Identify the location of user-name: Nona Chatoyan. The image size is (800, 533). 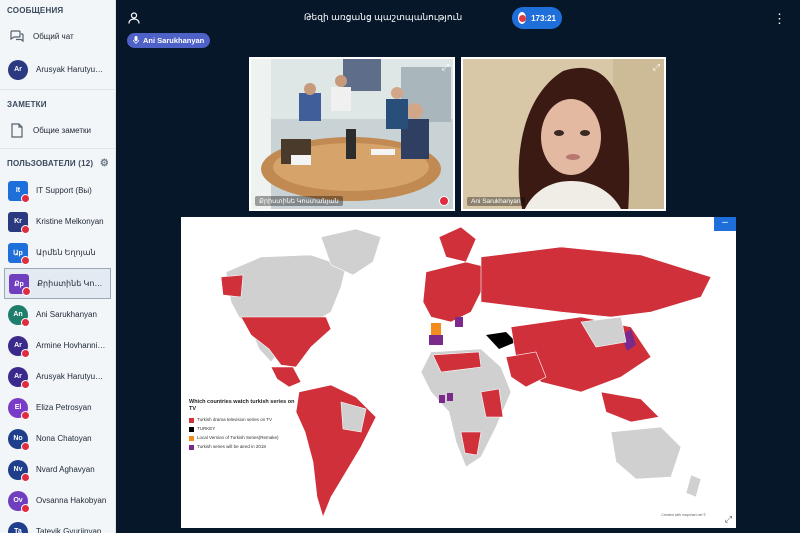
(64, 438).